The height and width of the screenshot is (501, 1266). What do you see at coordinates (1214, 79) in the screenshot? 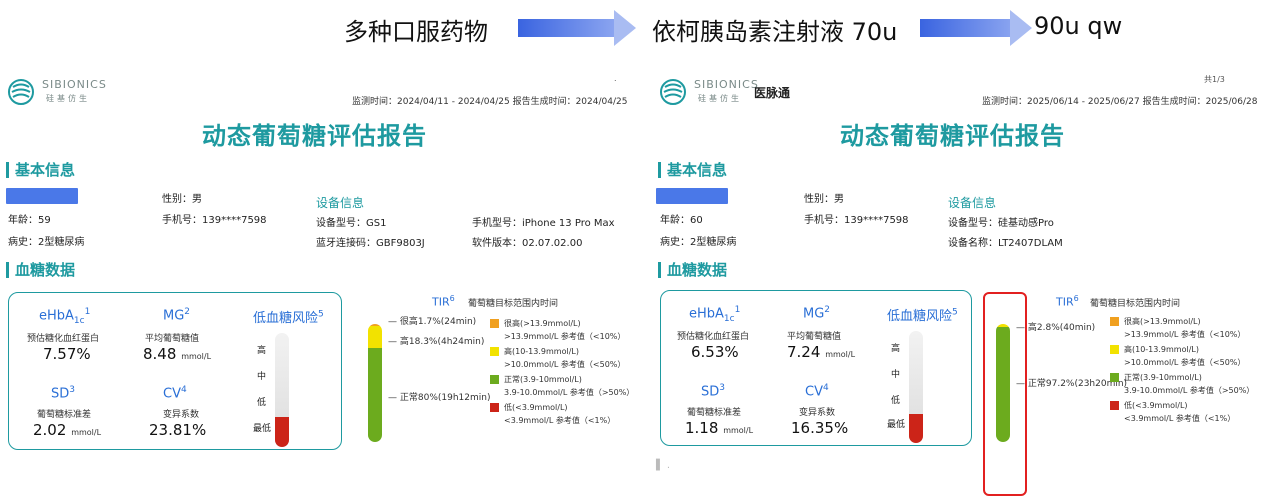
I see `page-corner: 共1/3` at bounding box center [1214, 79].